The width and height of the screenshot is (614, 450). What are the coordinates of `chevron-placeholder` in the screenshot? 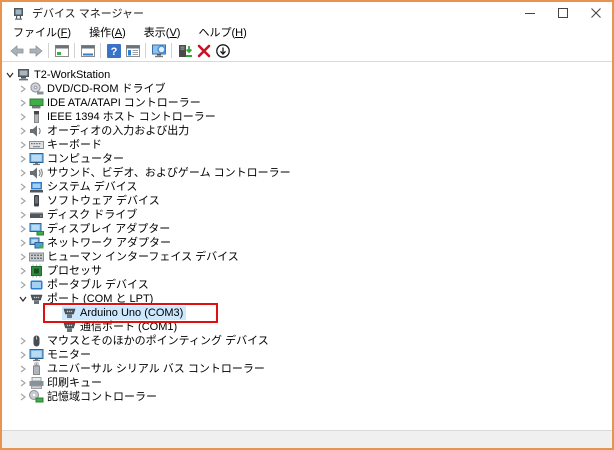 It's located at (56, 313).